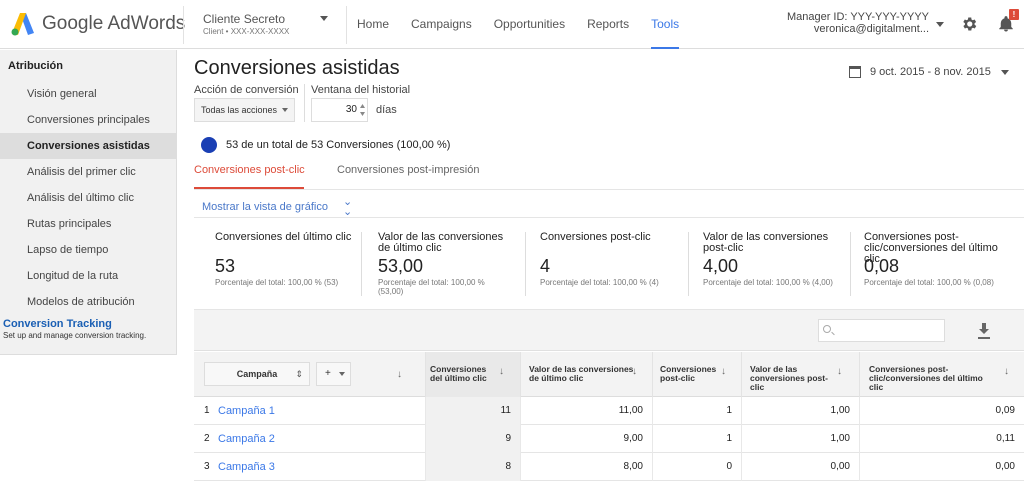 The image size is (1024, 481). I want to click on metric-value: 53, so click(225, 266).